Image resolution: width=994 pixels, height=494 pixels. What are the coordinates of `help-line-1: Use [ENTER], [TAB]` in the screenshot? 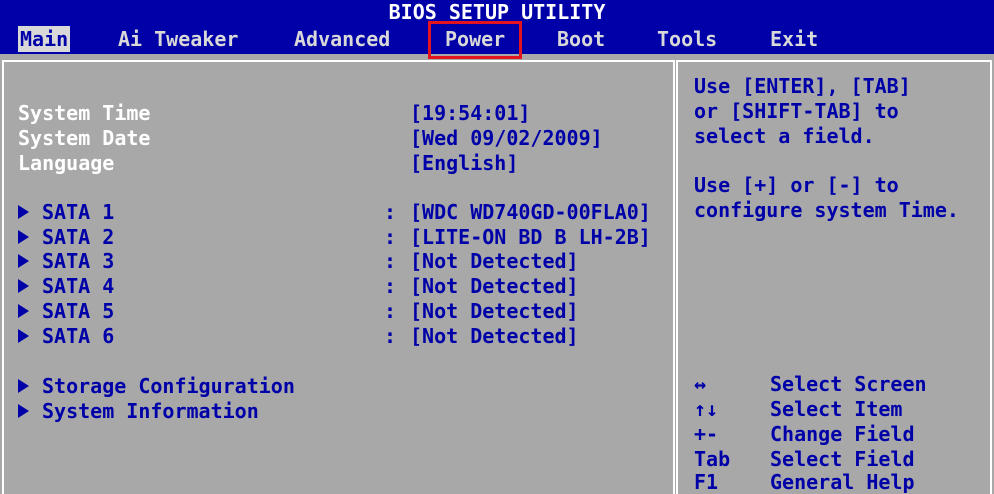 It's located at (802, 86).